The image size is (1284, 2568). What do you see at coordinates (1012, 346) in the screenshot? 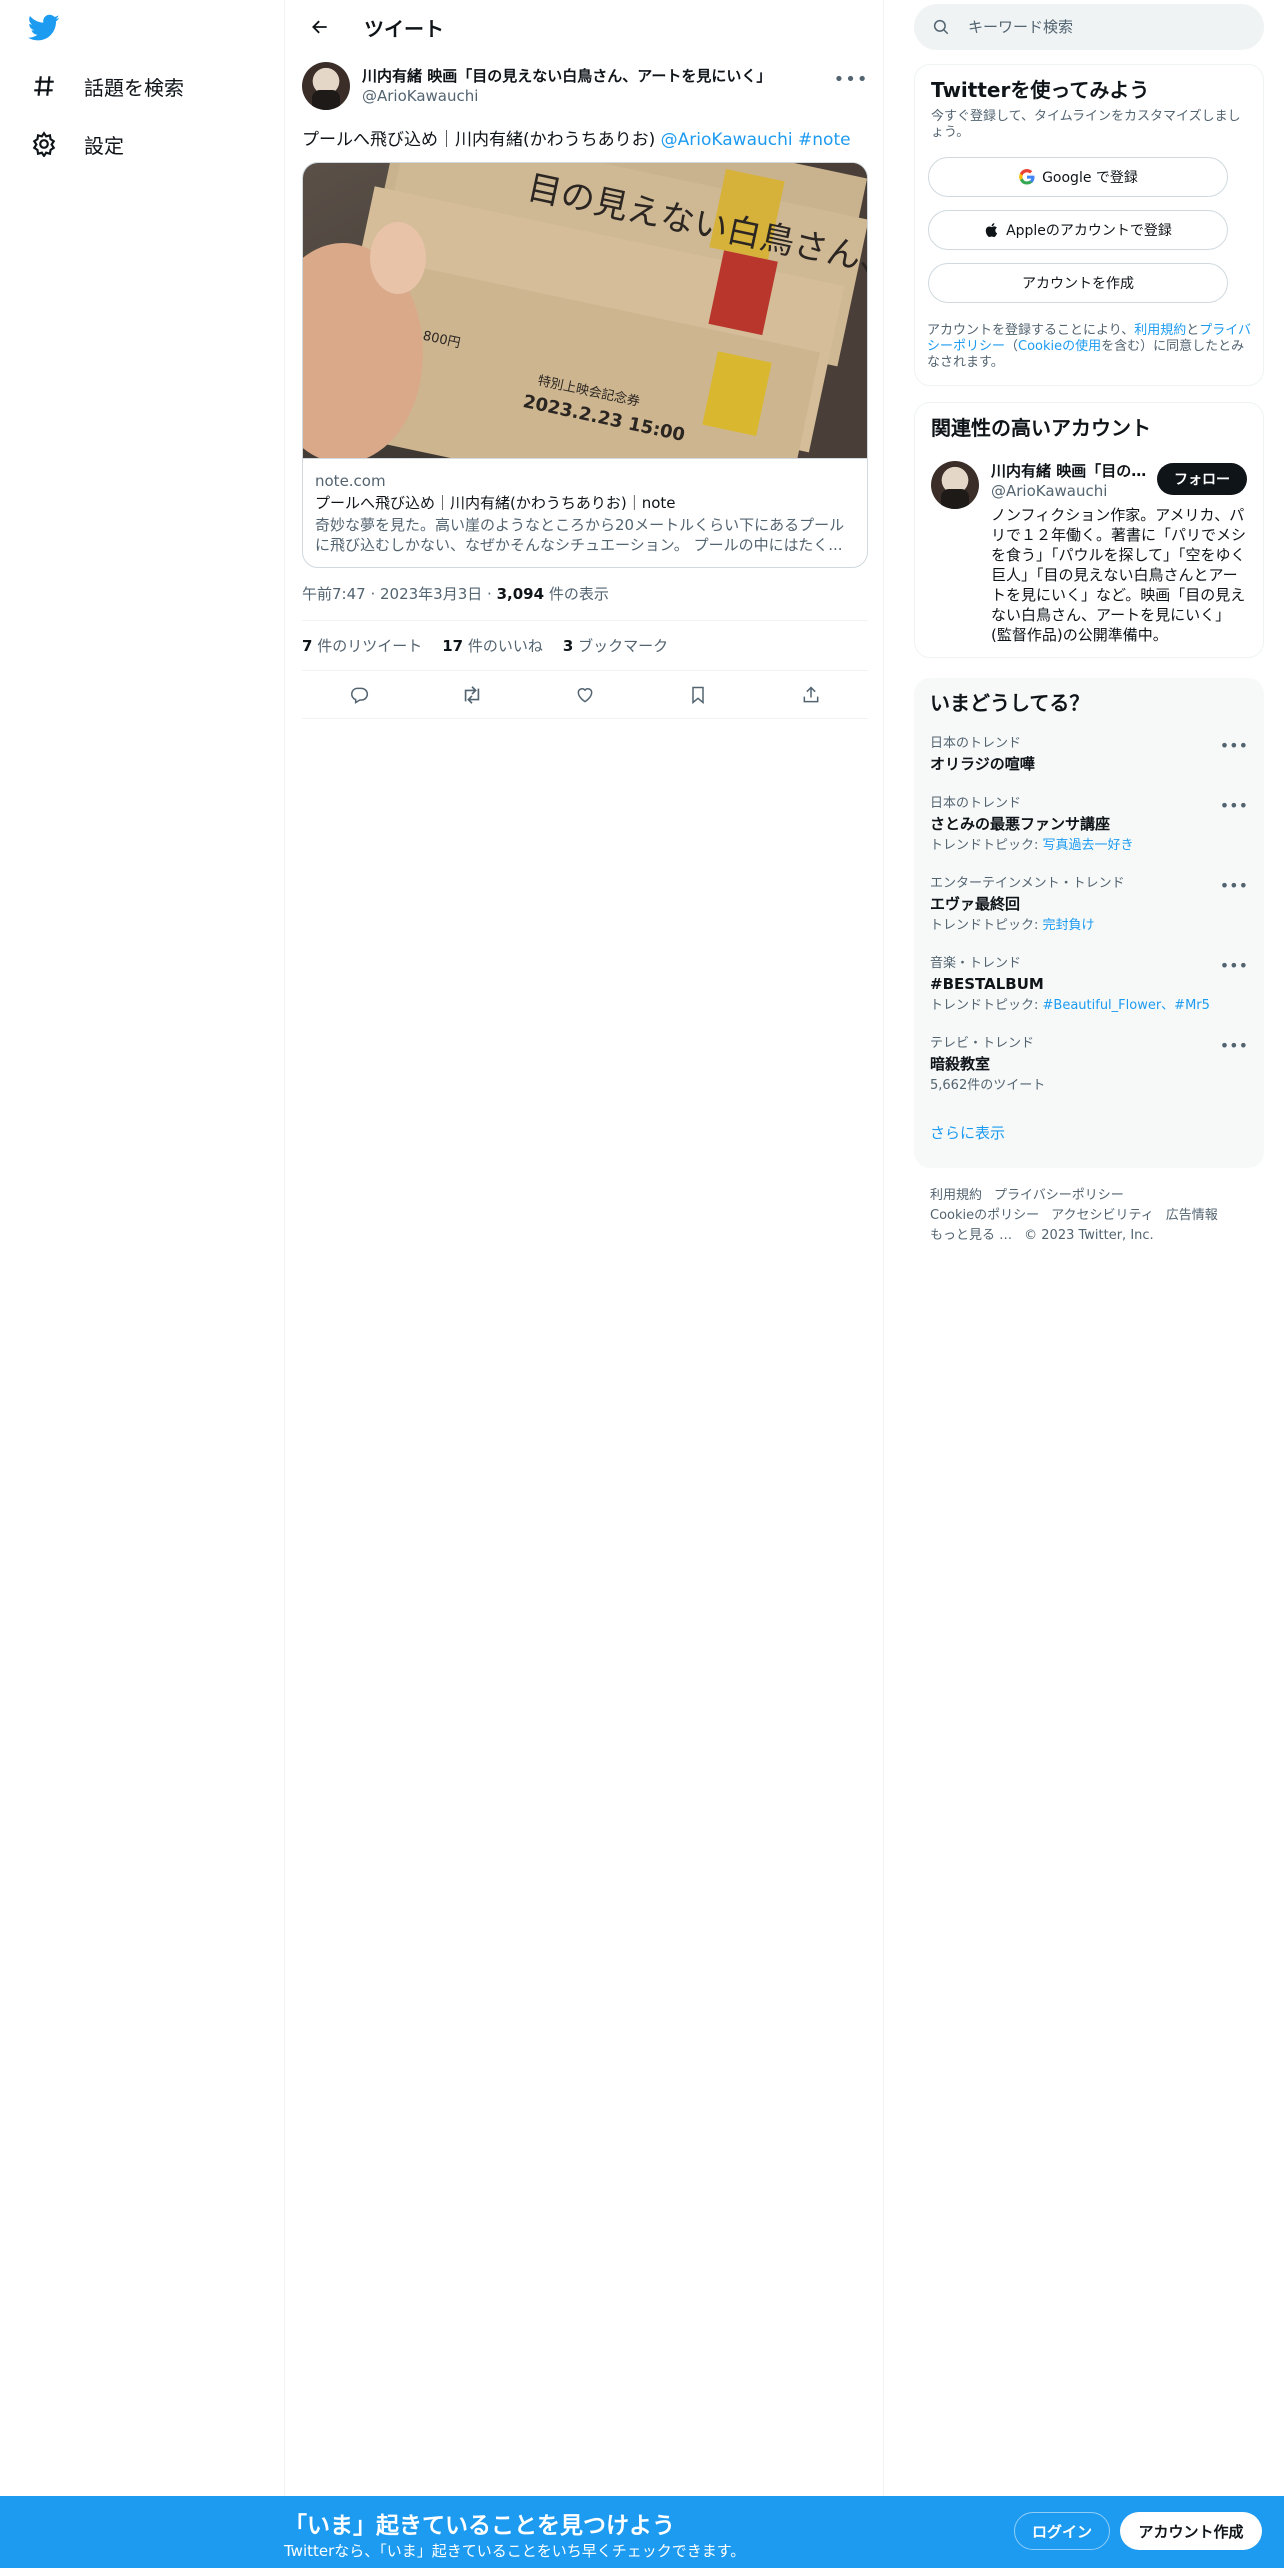
I see `fine-text: （` at bounding box center [1012, 346].